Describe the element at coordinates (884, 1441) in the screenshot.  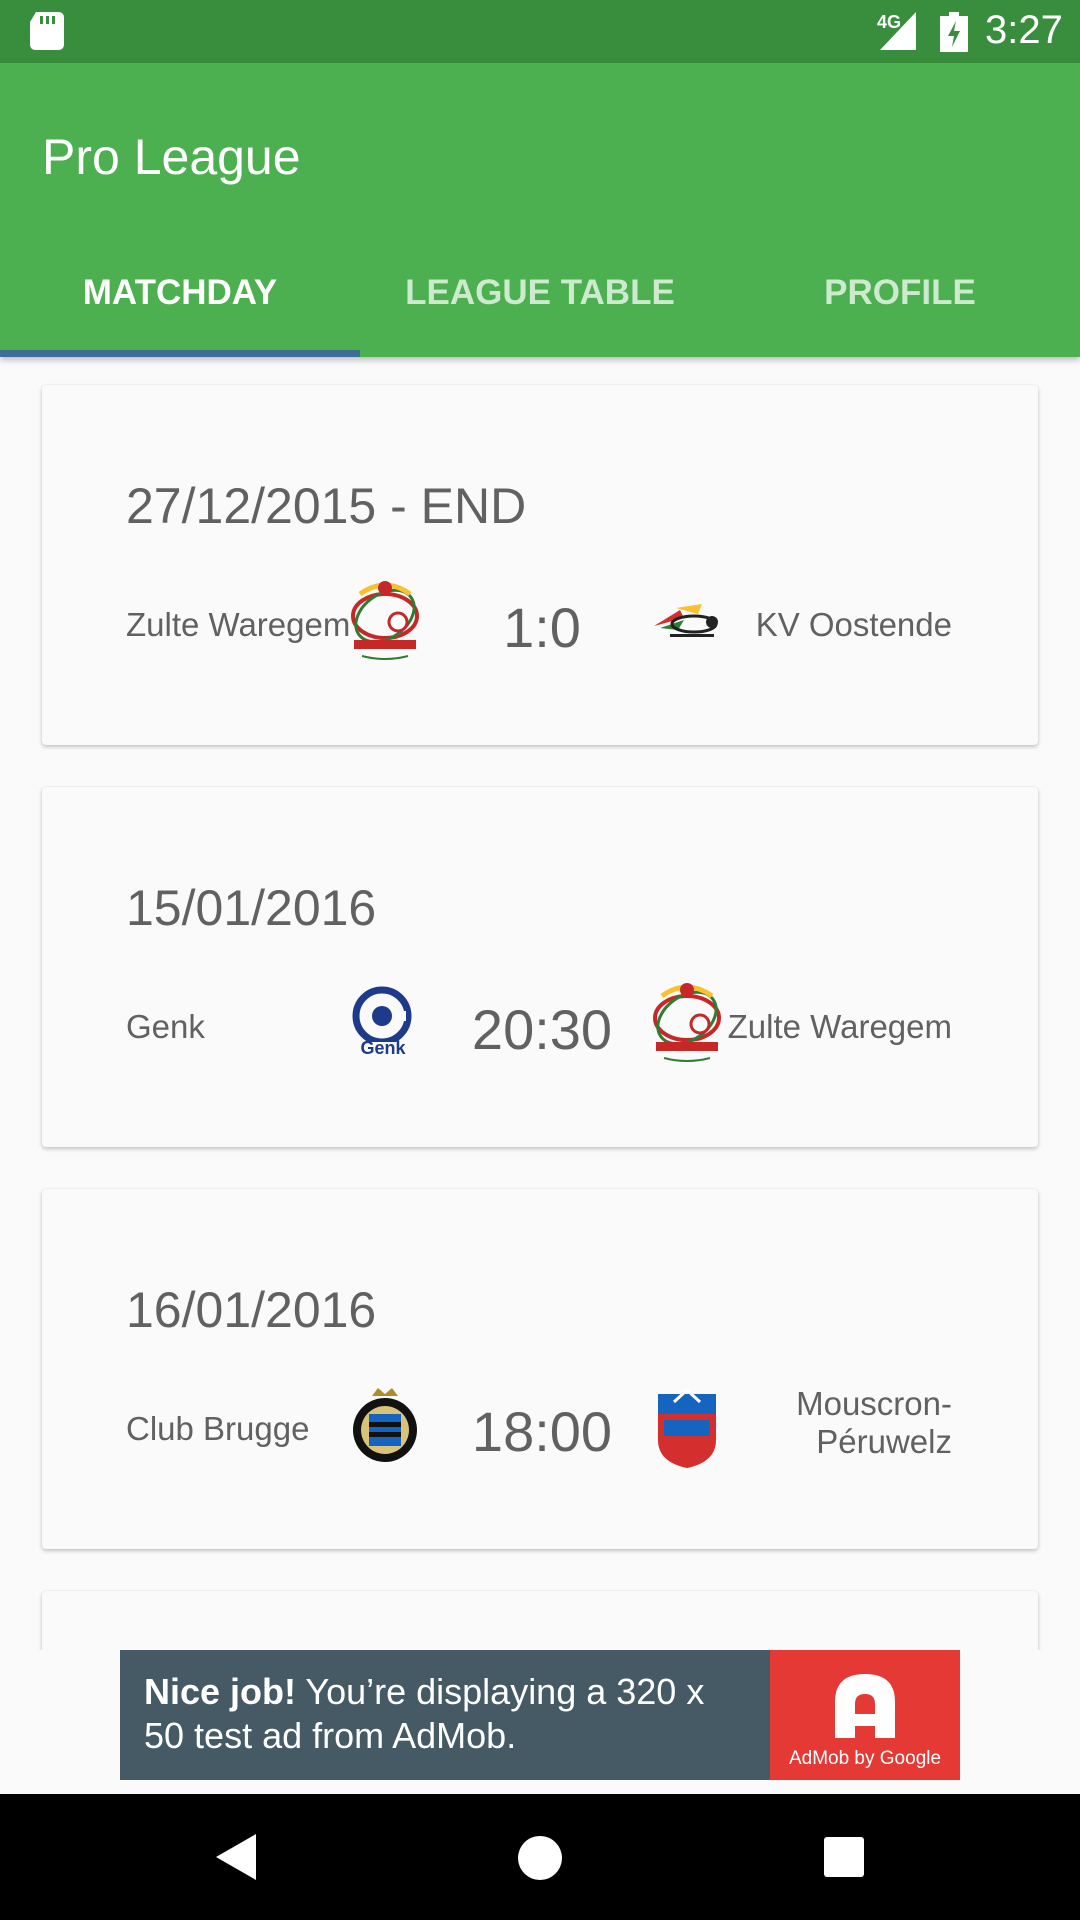
I see `away-team-name-line2: Péruwelz` at that location.